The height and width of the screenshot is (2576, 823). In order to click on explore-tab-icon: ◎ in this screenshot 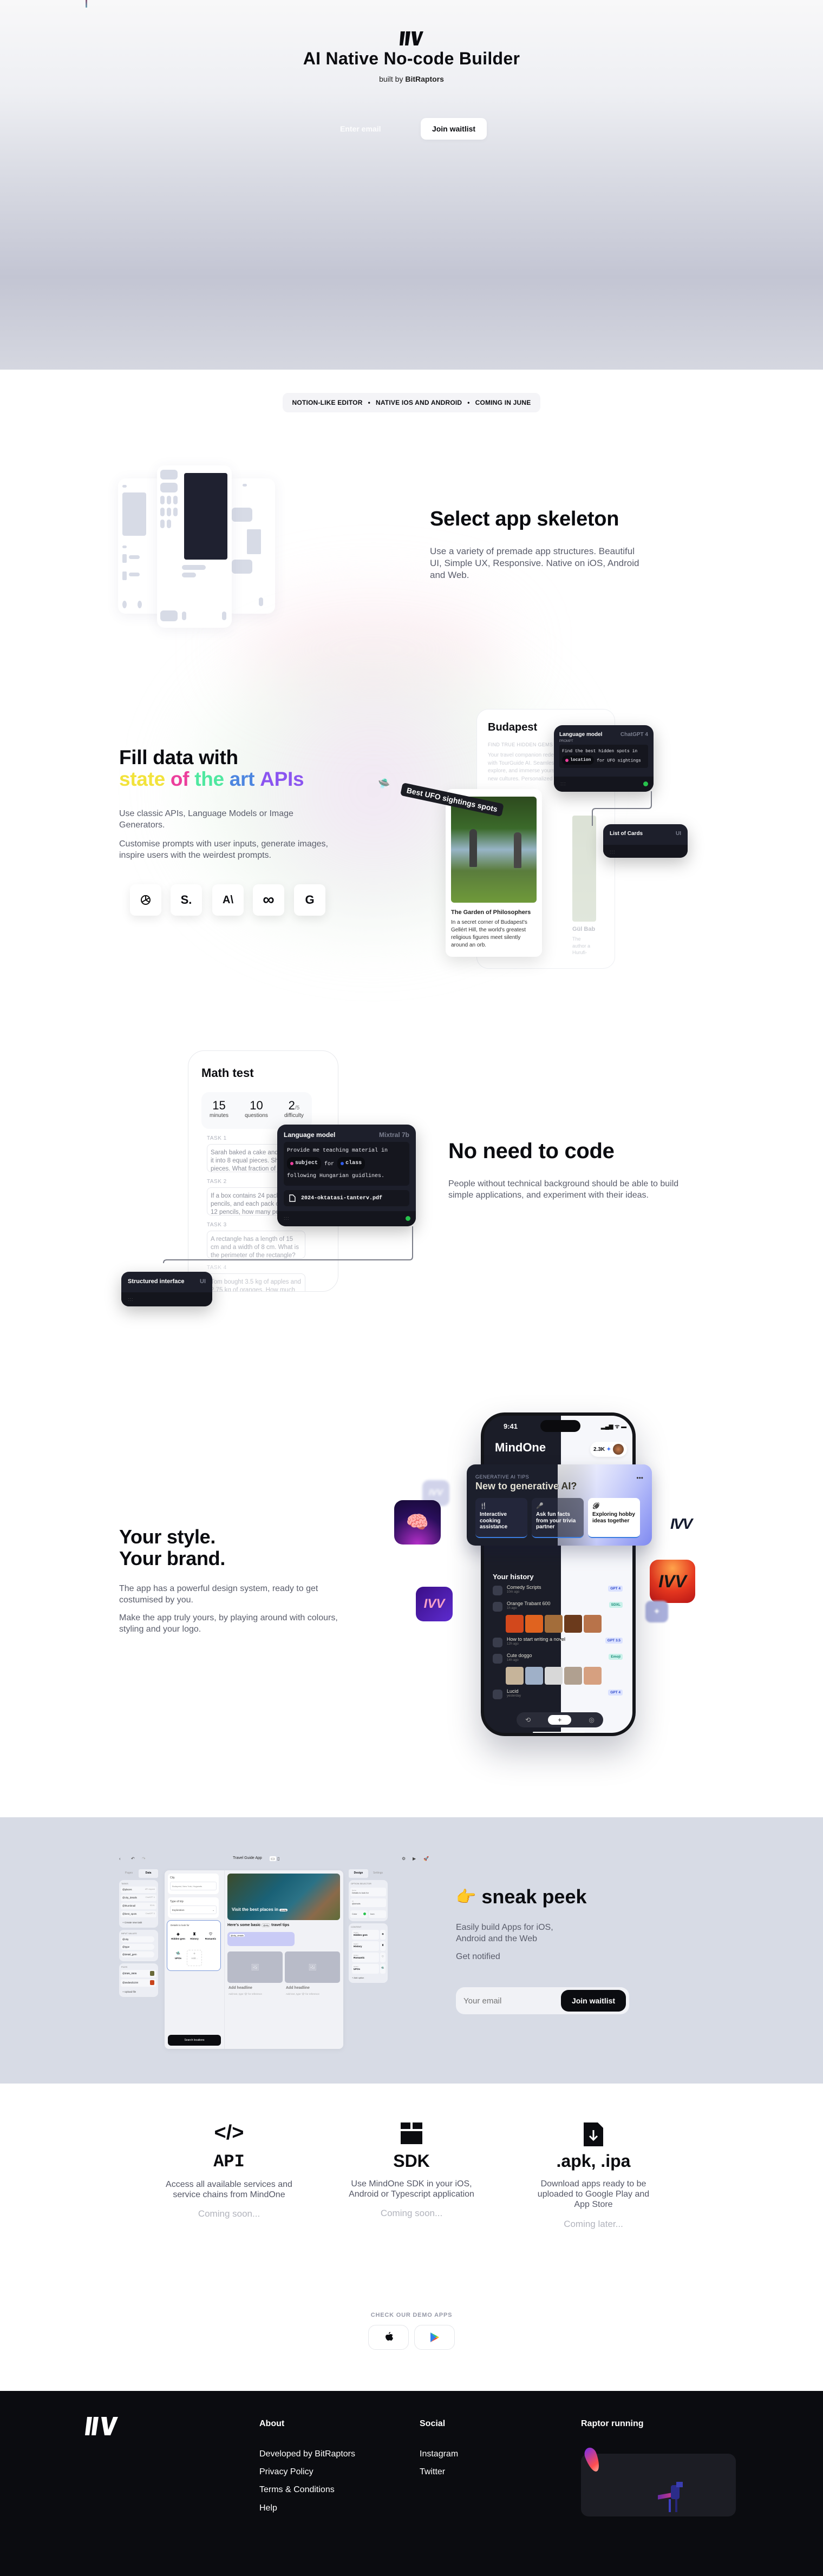, I will do `click(592, 1720)`.